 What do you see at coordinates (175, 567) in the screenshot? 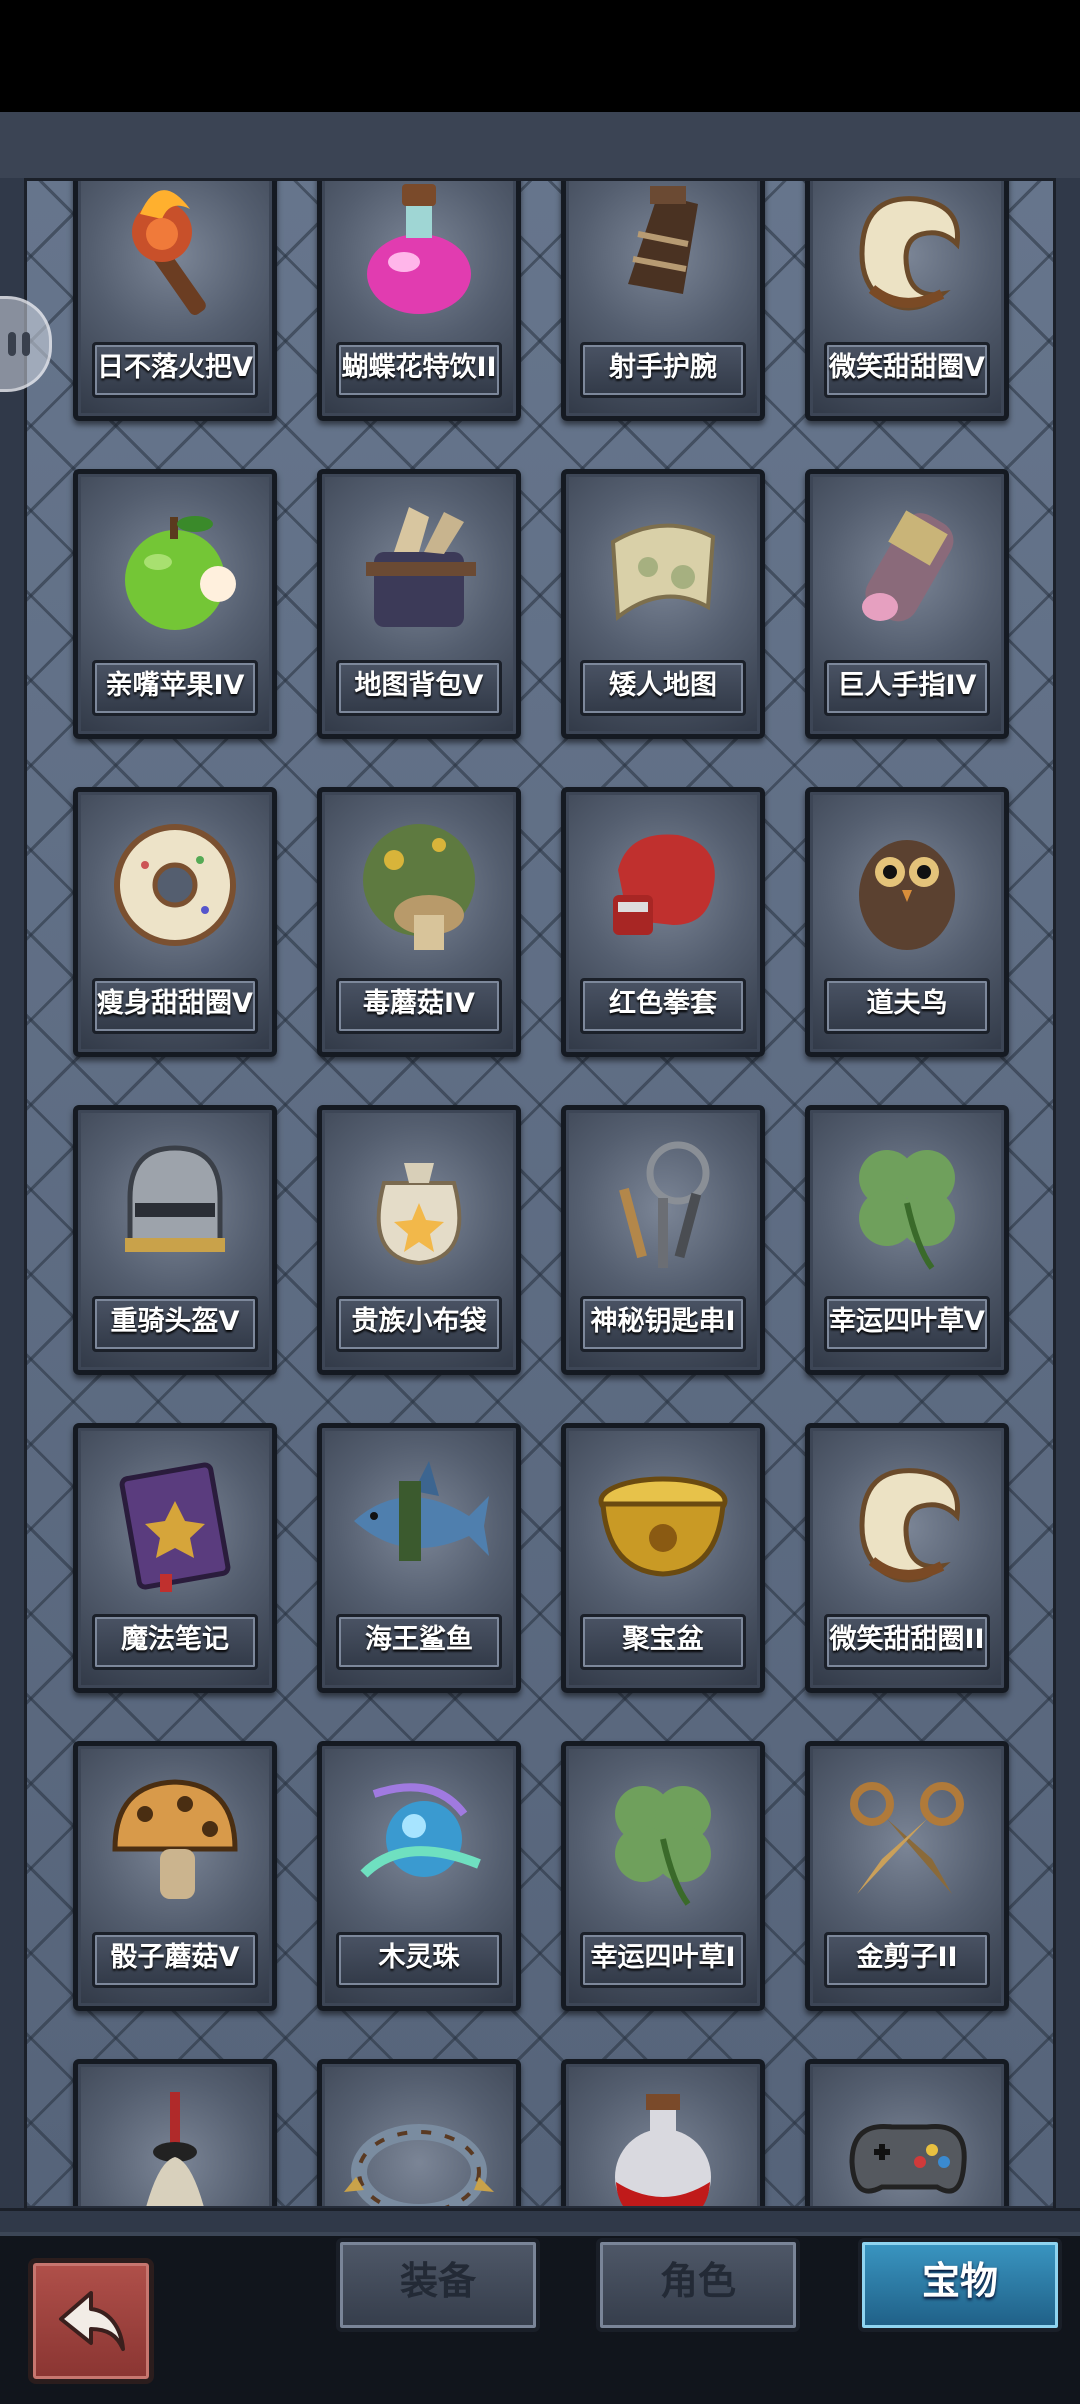
I see `apple-icon` at bounding box center [175, 567].